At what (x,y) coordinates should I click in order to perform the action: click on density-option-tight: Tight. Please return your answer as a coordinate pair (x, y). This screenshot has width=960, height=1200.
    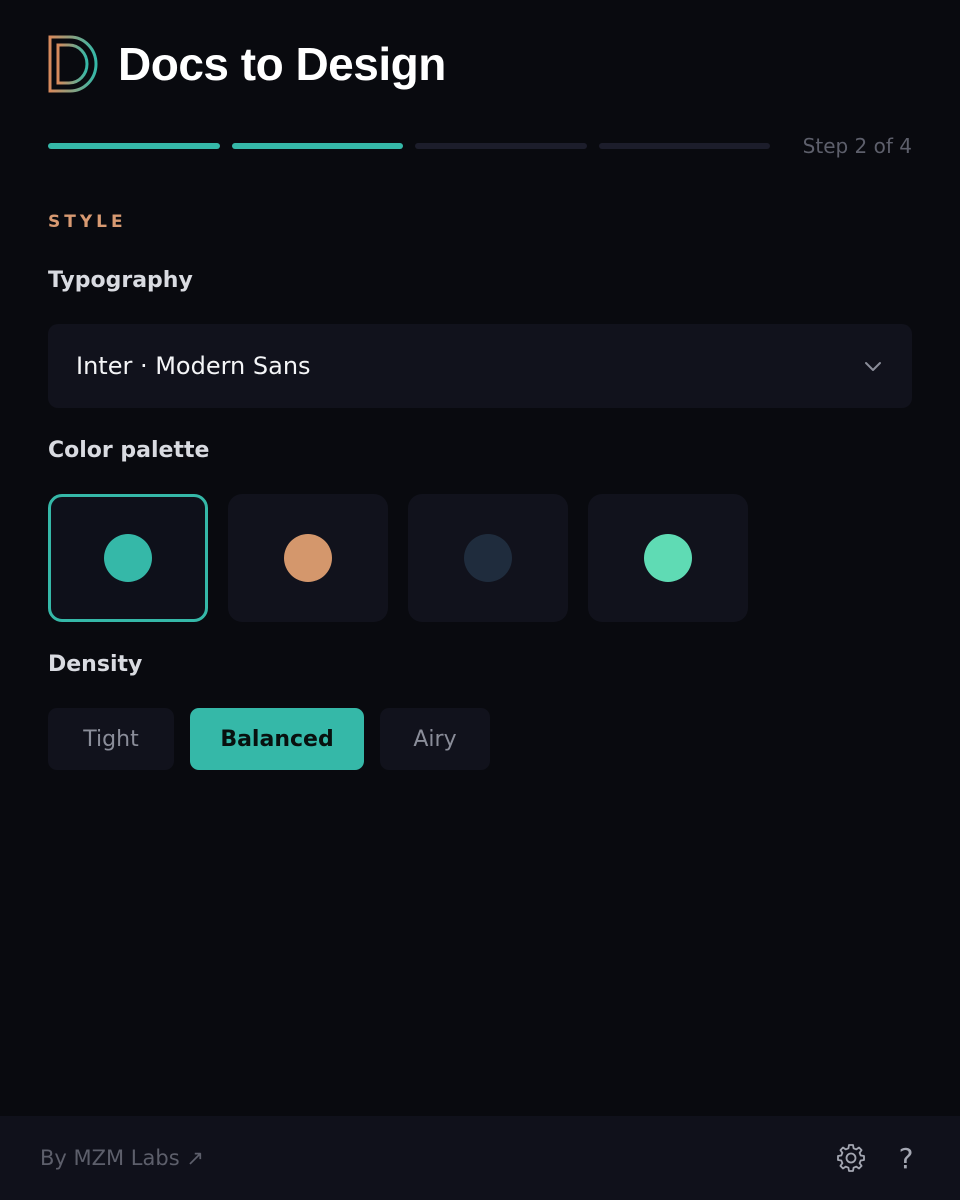
    Looking at the image, I should click on (111, 739).